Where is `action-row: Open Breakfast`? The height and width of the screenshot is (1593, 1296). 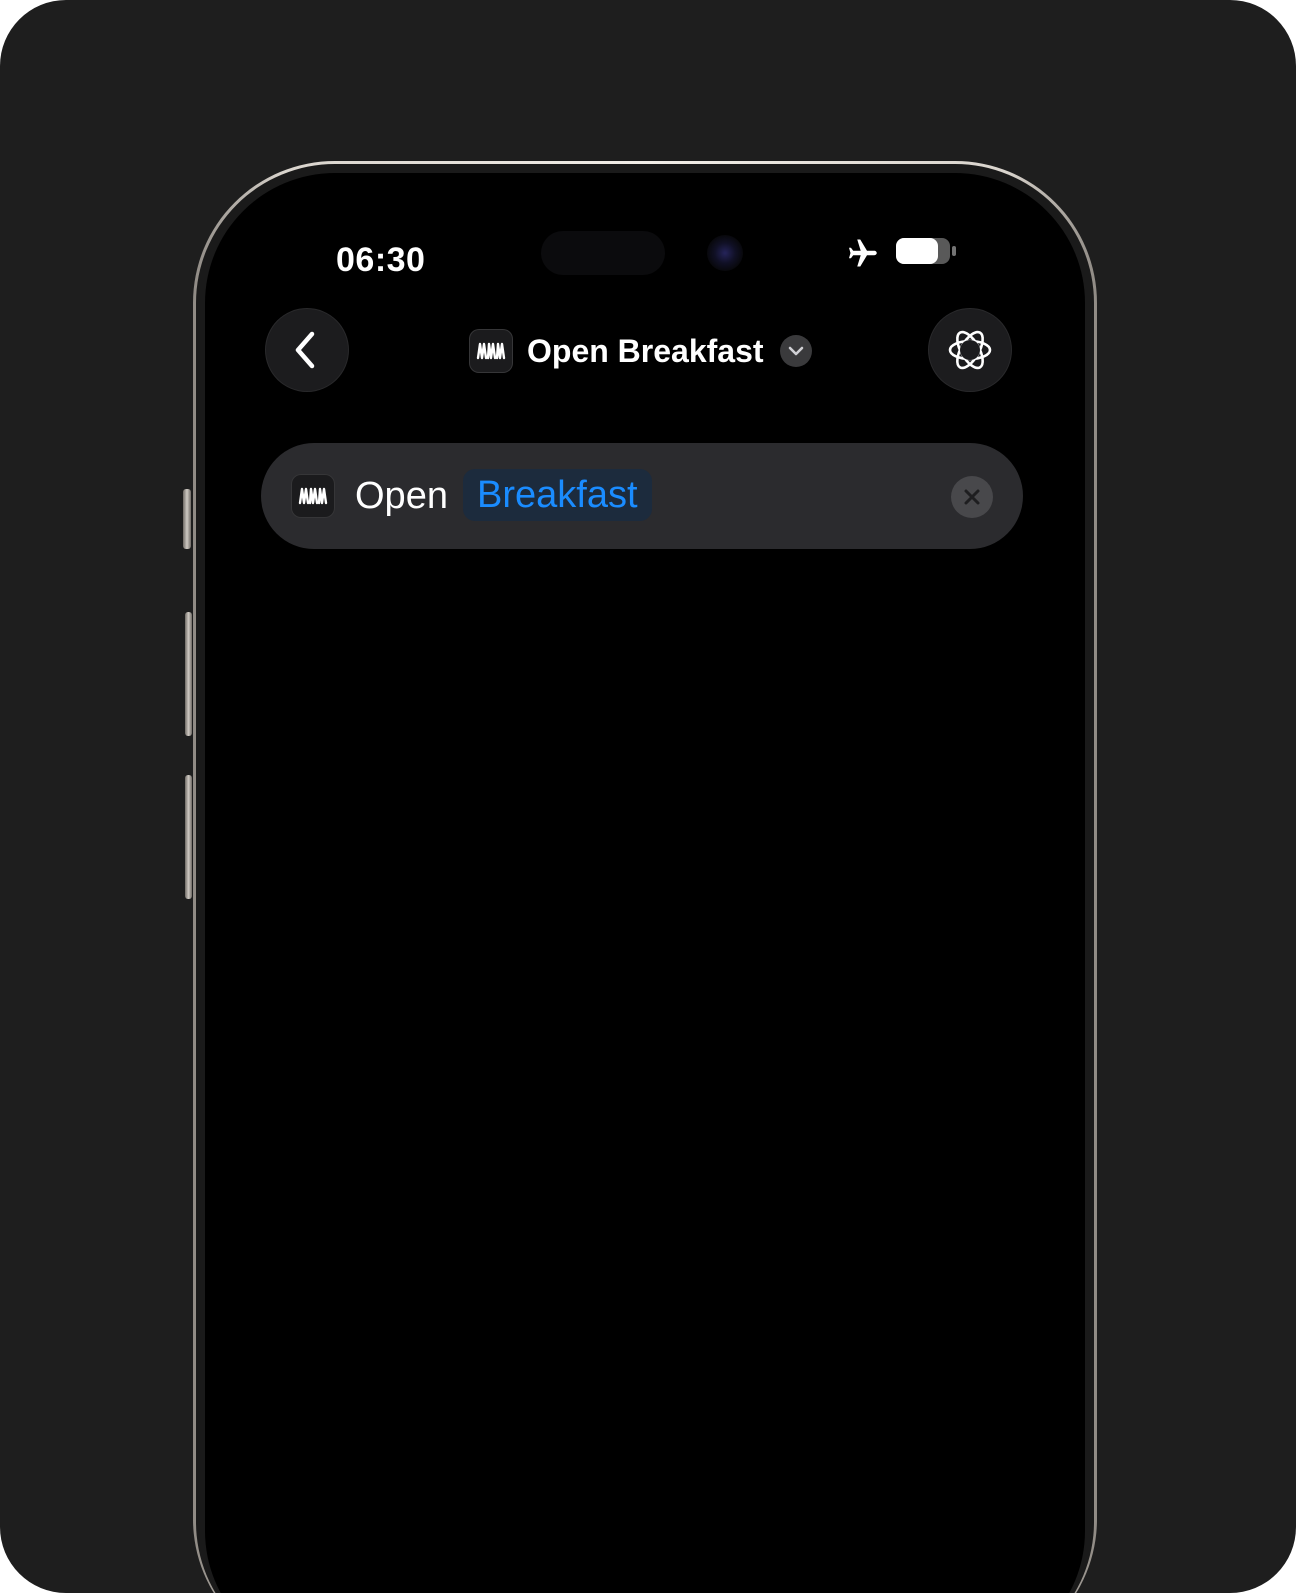
action-row: Open Breakfast is located at coordinates (642, 496).